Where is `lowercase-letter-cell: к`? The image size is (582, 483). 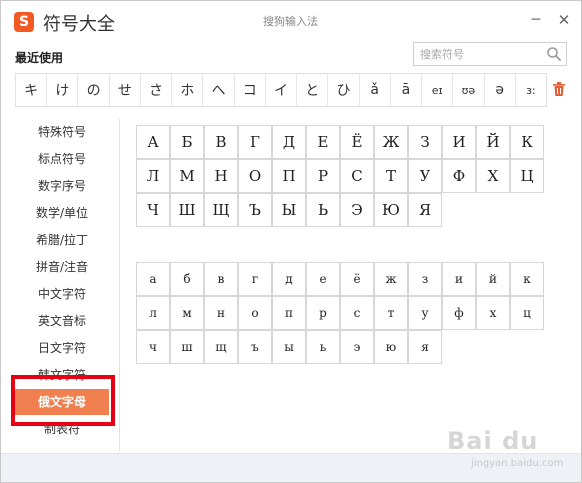 lowercase-letter-cell: к is located at coordinates (527, 279).